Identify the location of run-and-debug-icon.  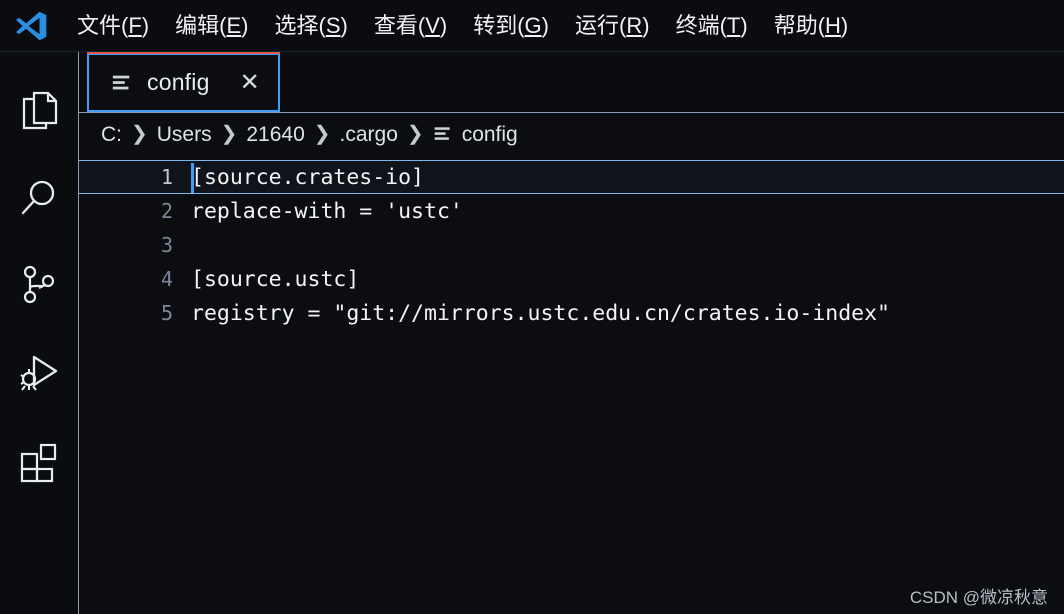
(39, 373).